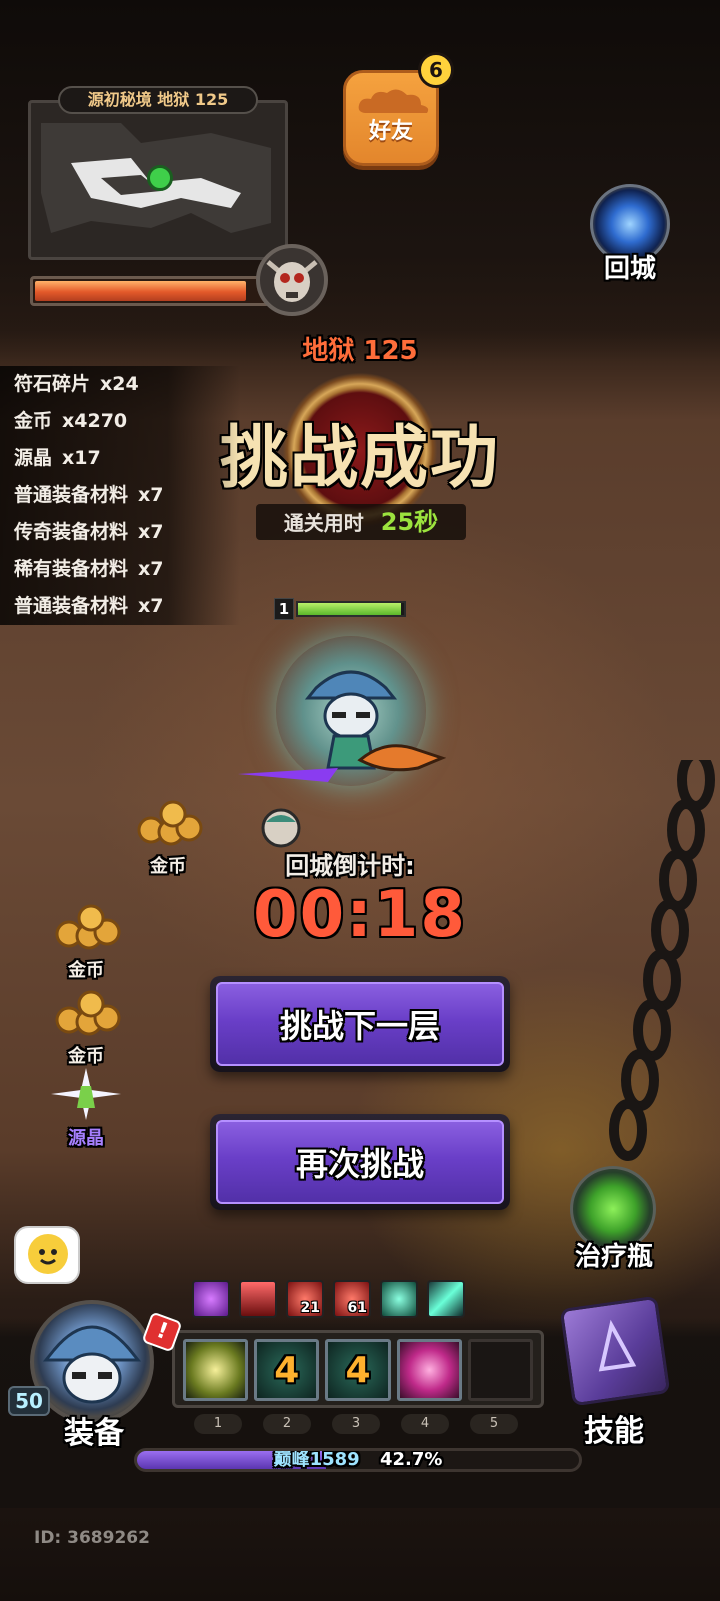 This screenshot has height=1601, width=720. I want to click on boss-skull-icon, so click(292, 280).